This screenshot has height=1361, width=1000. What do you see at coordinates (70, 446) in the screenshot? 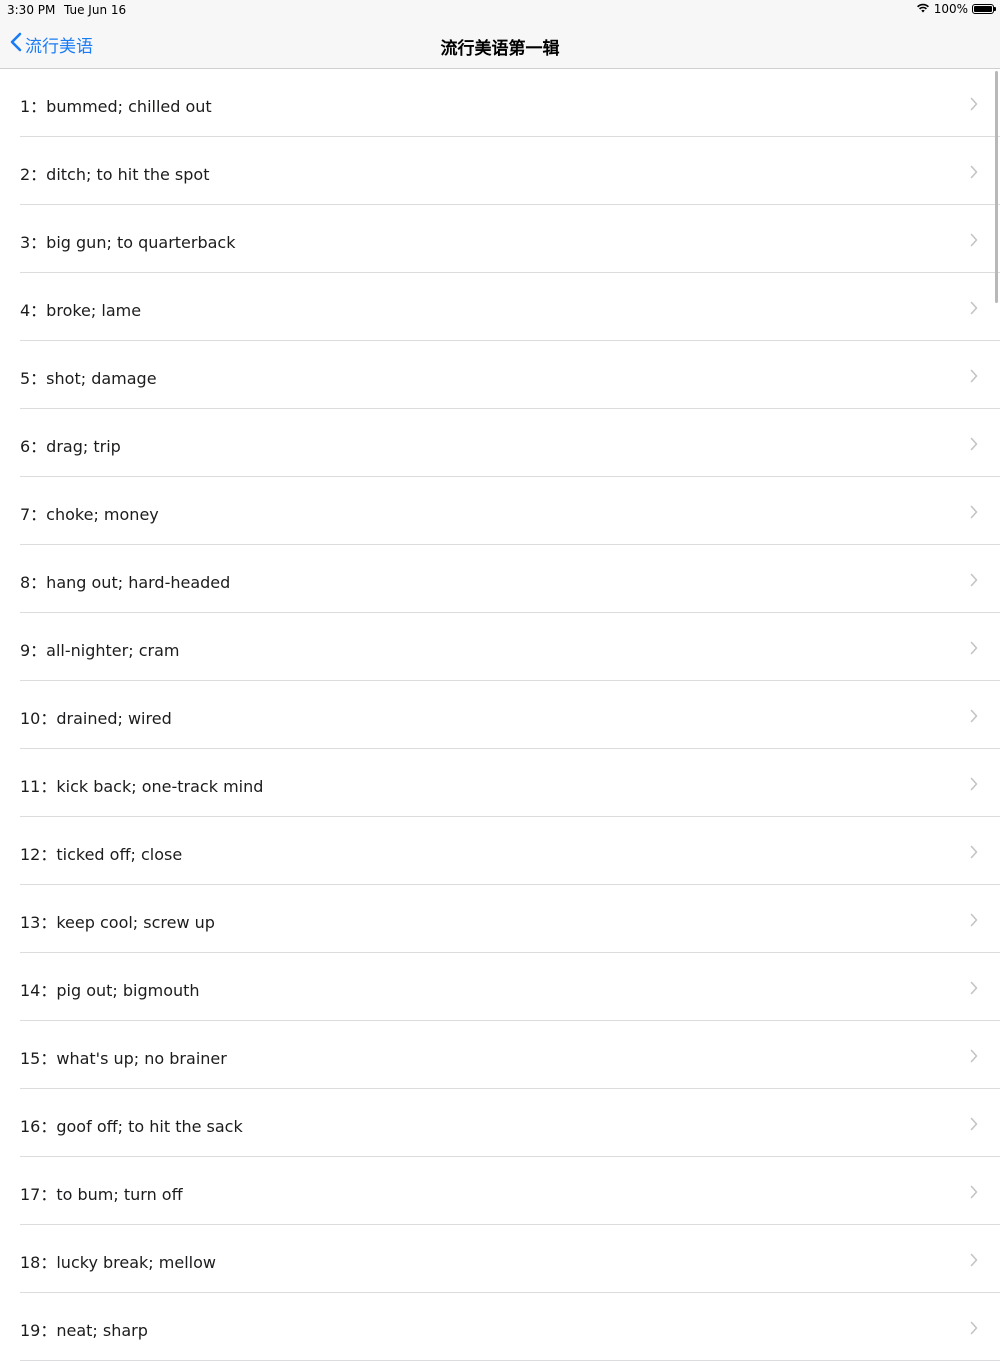
I see `list-item-label: 6：drag; trip` at bounding box center [70, 446].